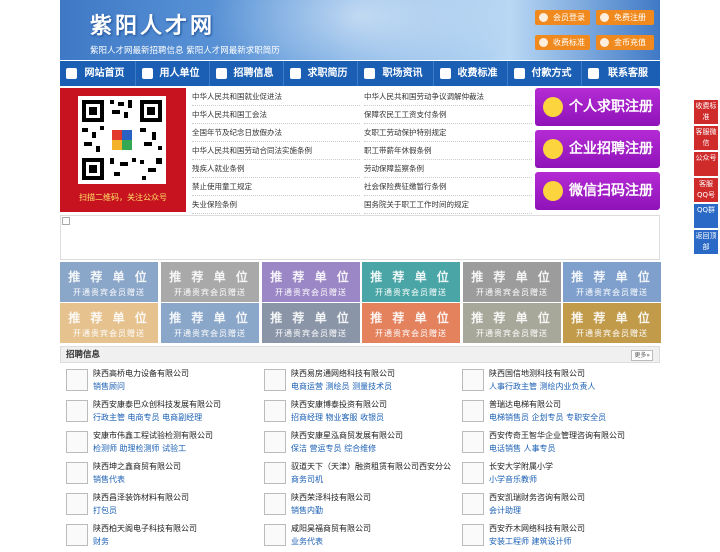  Describe the element at coordinates (276, 169) in the screenshot. I see `law-link: 残疾人就业条例` at that location.